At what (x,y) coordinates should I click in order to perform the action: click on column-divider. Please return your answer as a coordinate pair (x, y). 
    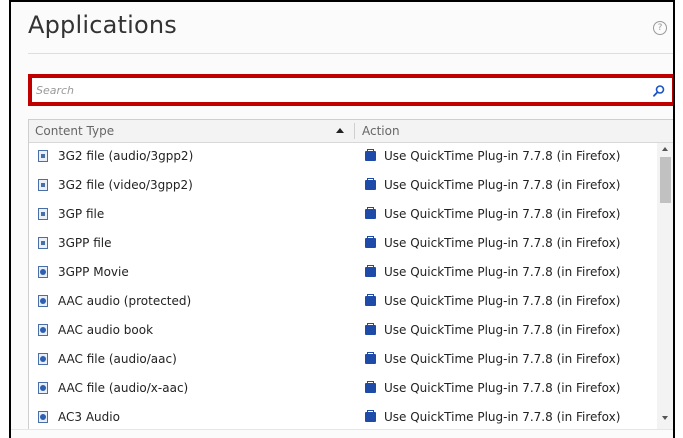
    Looking at the image, I should click on (354, 131).